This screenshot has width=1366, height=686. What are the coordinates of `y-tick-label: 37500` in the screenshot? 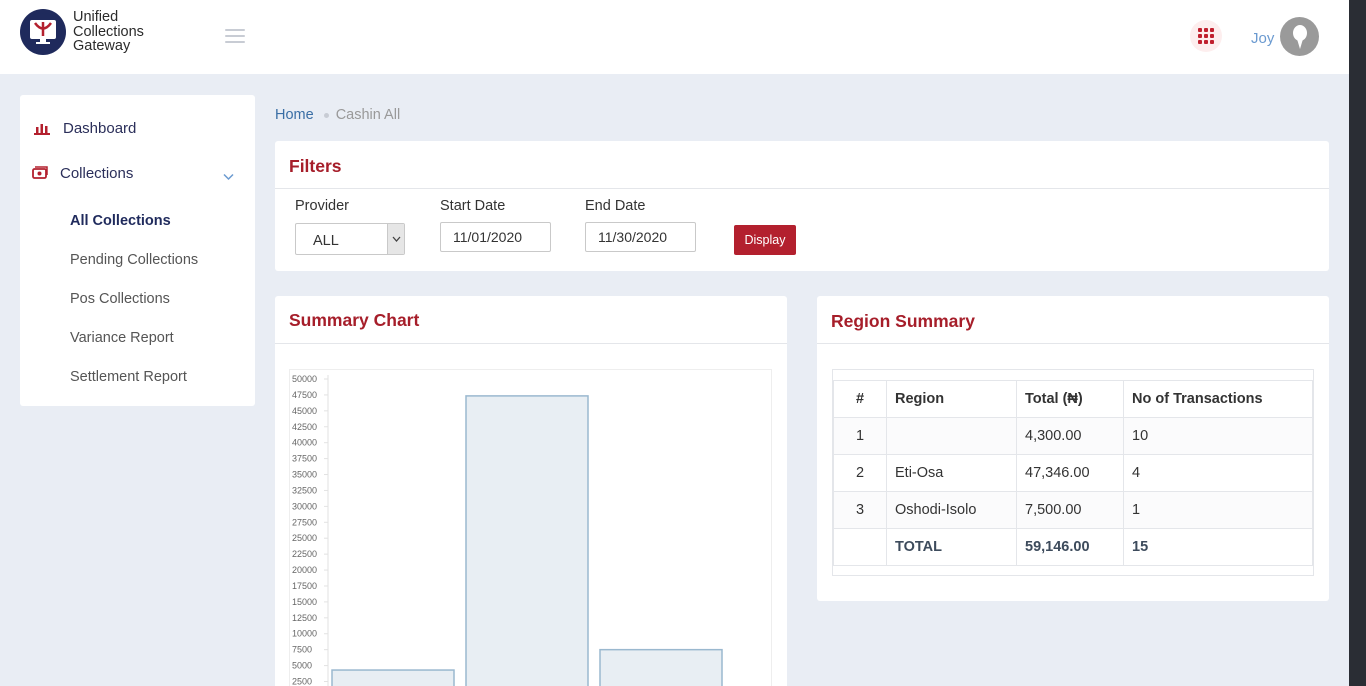 It's located at (304, 459).